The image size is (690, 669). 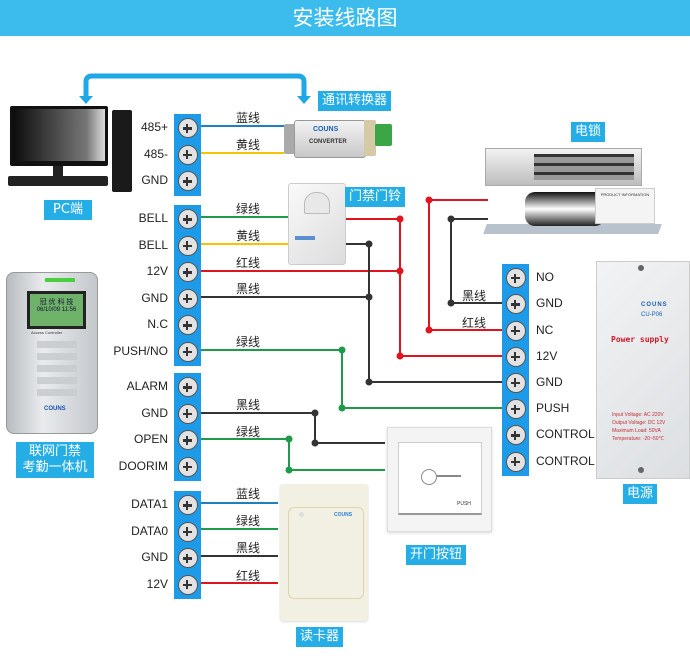 What do you see at coordinates (436, 555) in the screenshot?
I see `exit-button-label: 开门按钮` at bounding box center [436, 555].